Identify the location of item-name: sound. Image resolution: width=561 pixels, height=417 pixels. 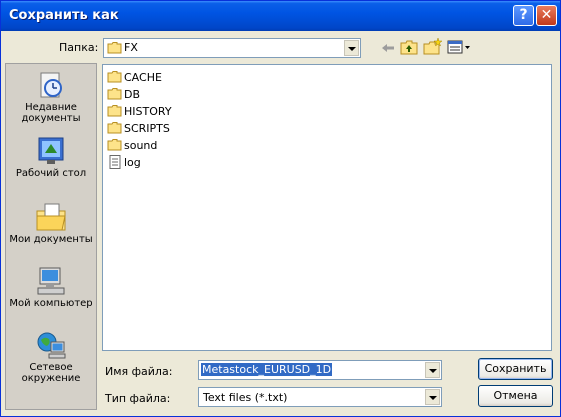
(141, 145).